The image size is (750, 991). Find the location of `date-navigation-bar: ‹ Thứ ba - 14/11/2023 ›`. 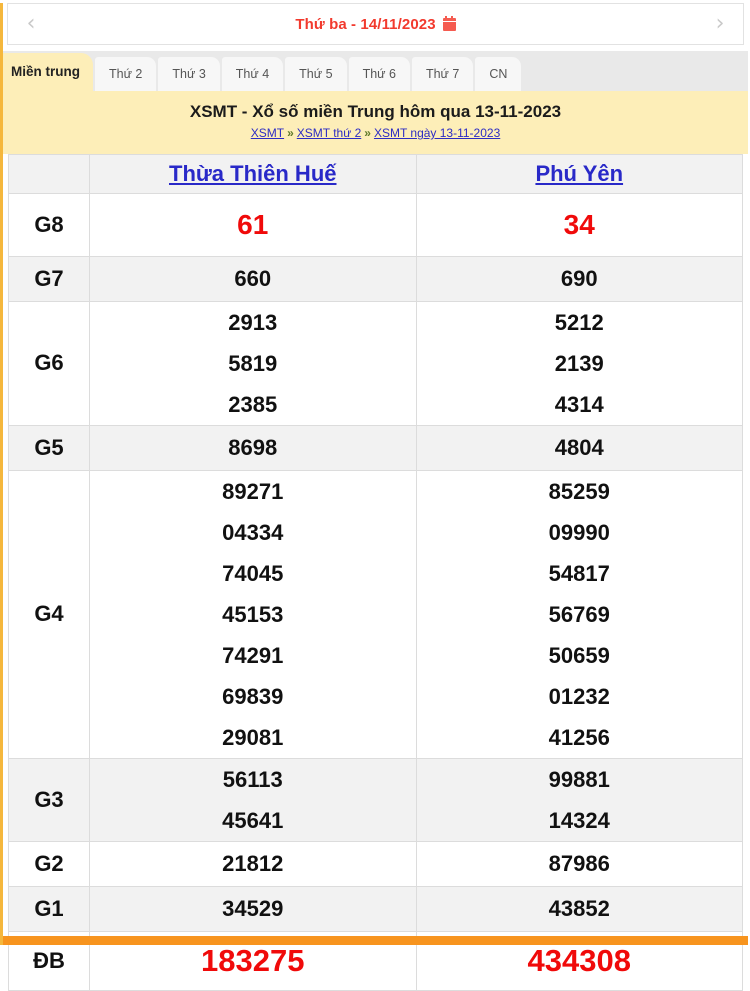

date-navigation-bar: ‹ Thứ ba - 14/11/2023 › is located at coordinates (375, 24).